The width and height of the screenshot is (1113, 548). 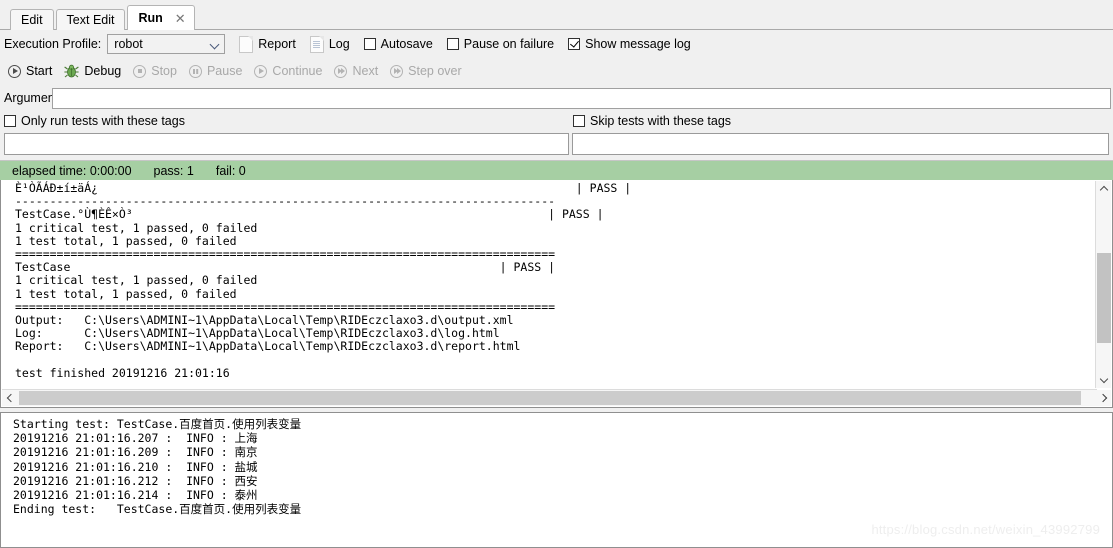 I want to click on log-label: Log, so click(x=339, y=44).